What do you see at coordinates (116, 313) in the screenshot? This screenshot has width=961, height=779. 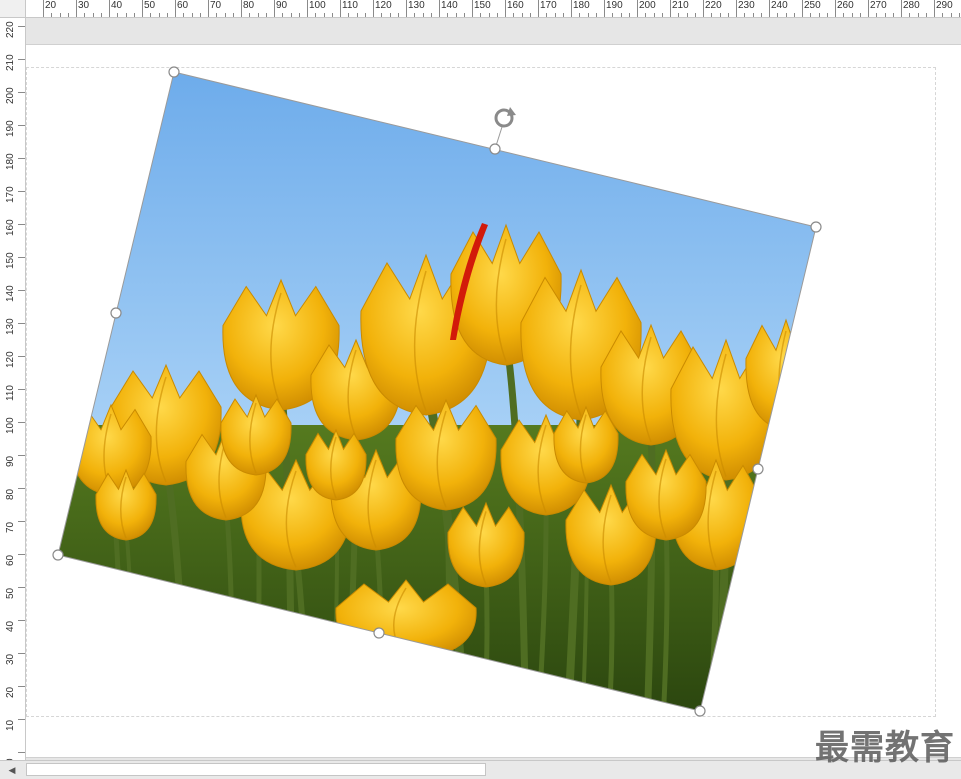 I see `resize-handle-left` at bounding box center [116, 313].